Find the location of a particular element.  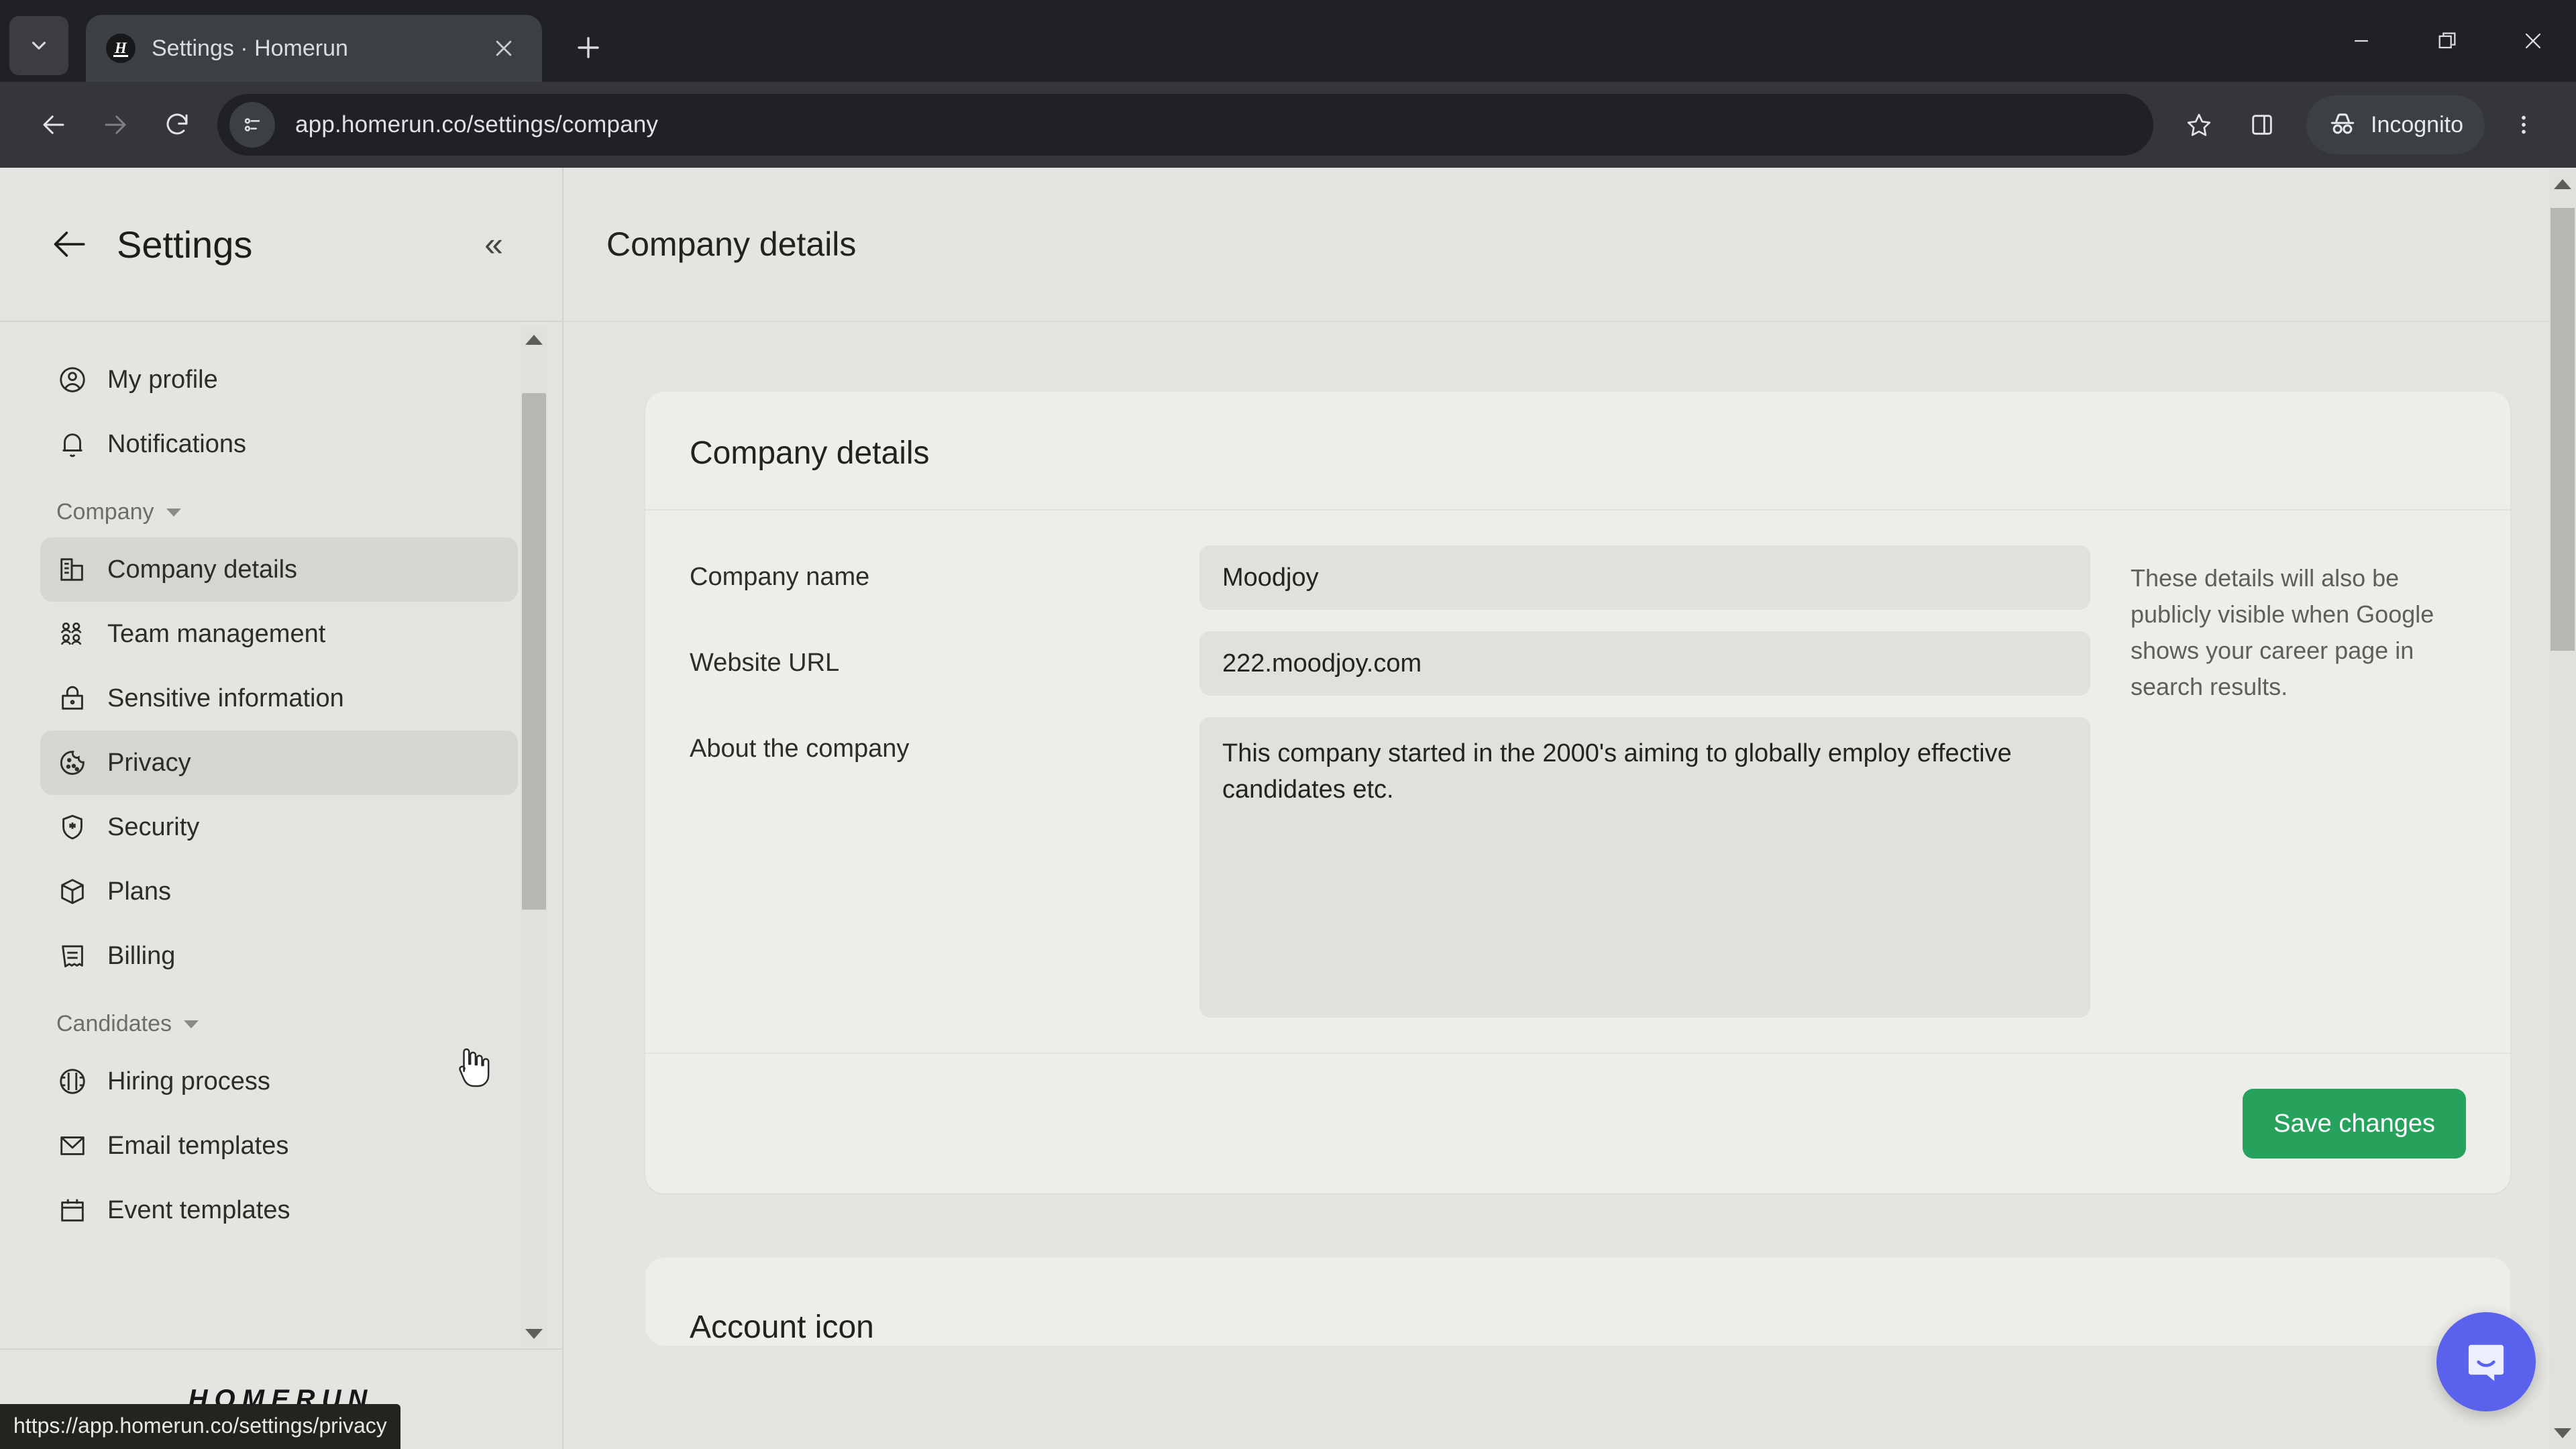

lock-icon is located at coordinates (72, 698).